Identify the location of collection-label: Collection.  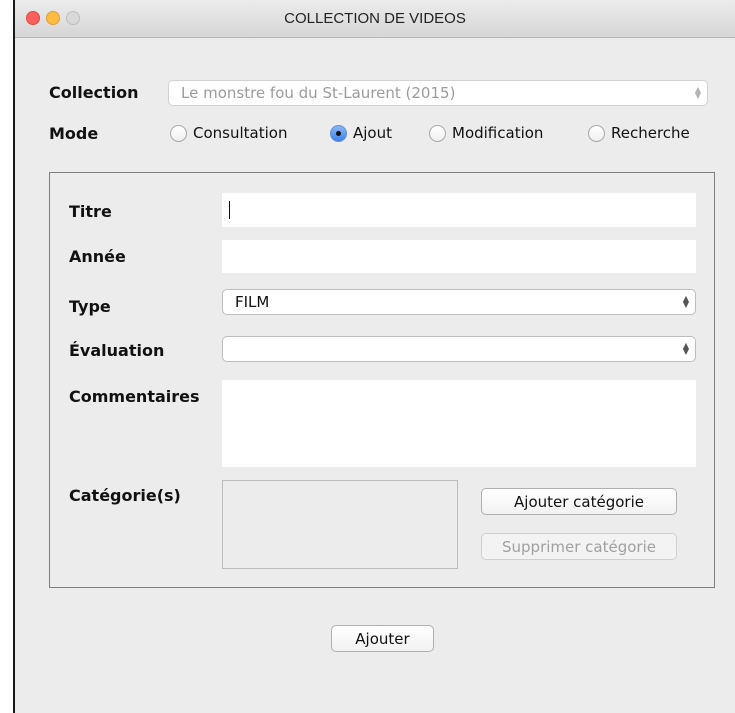
(94, 92).